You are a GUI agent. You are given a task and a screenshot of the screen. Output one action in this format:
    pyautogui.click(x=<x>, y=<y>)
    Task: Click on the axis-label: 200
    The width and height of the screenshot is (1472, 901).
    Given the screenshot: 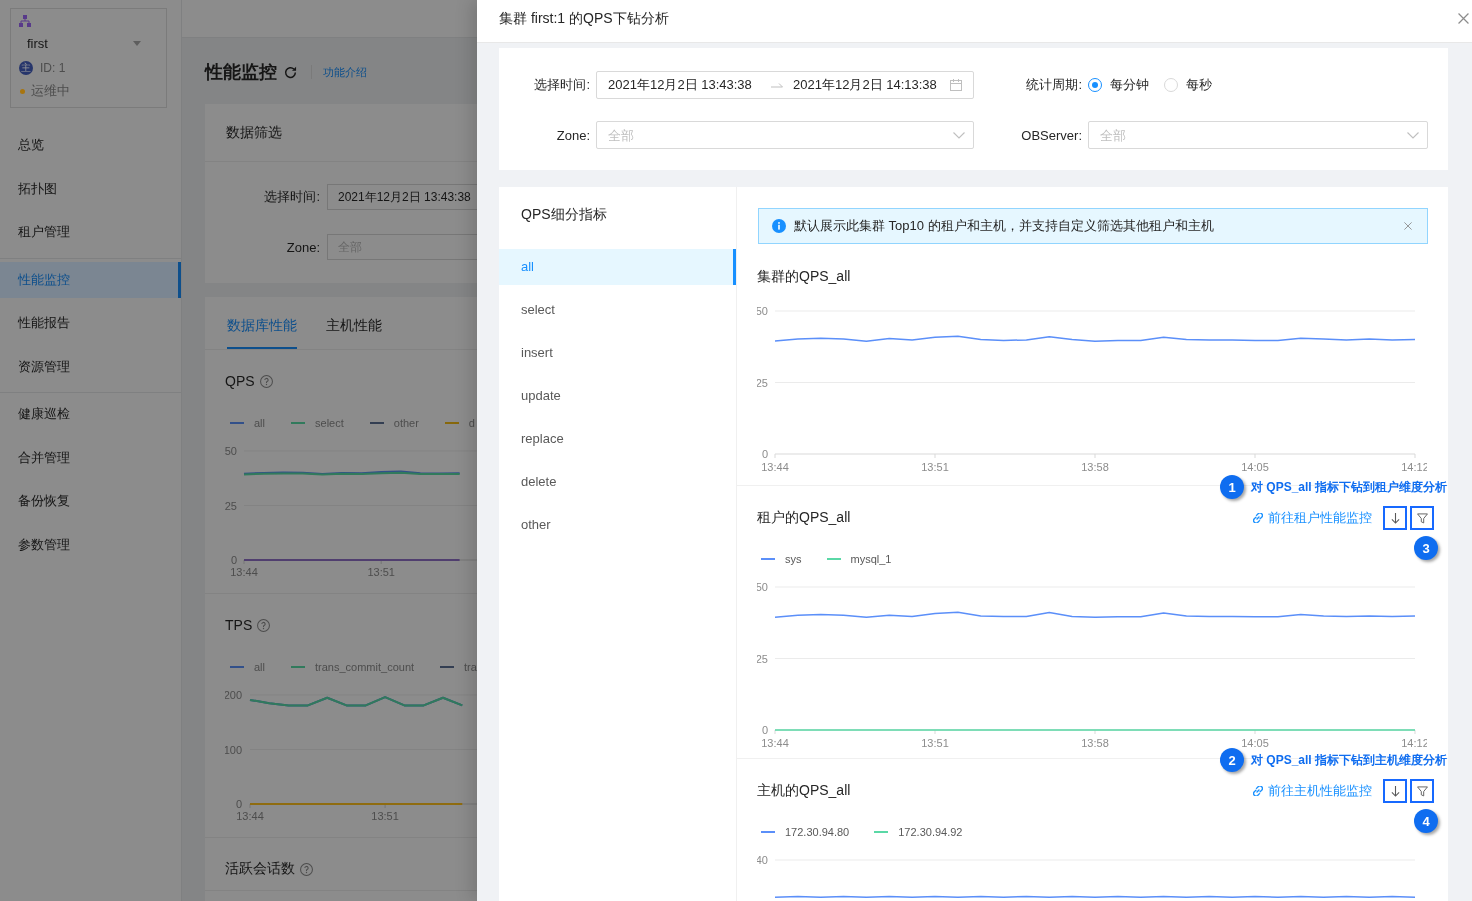 What is the action you would take?
    pyautogui.click(x=233, y=695)
    